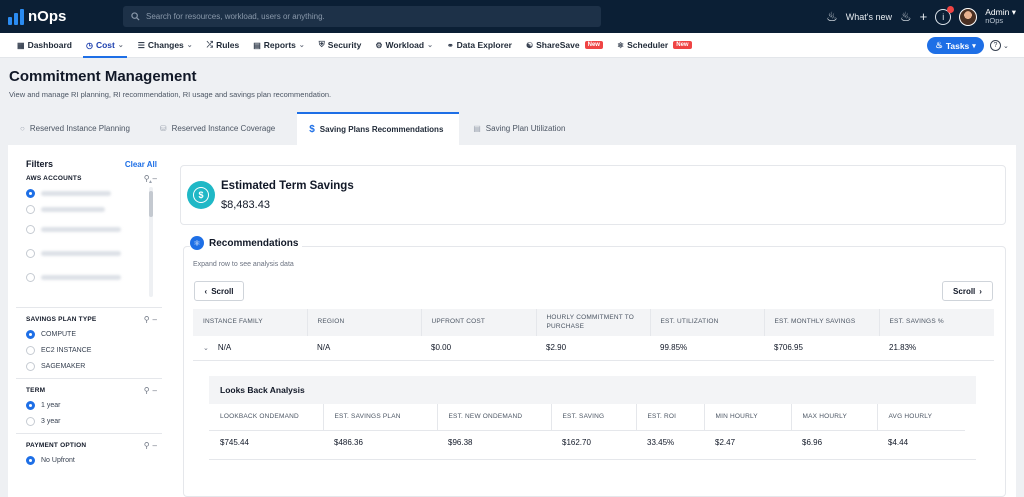  Describe the element at coordinates (479, 45) in the screenshot. I see `nav-data-explorer: ⚭ Data Explorer` at that location.